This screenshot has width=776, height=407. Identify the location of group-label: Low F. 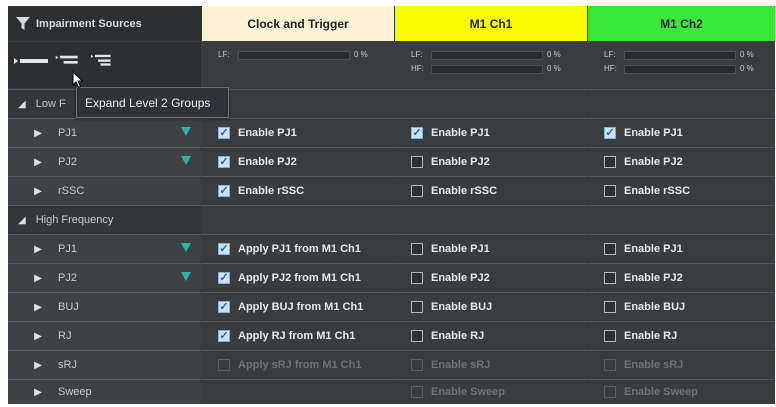
(50, 104).